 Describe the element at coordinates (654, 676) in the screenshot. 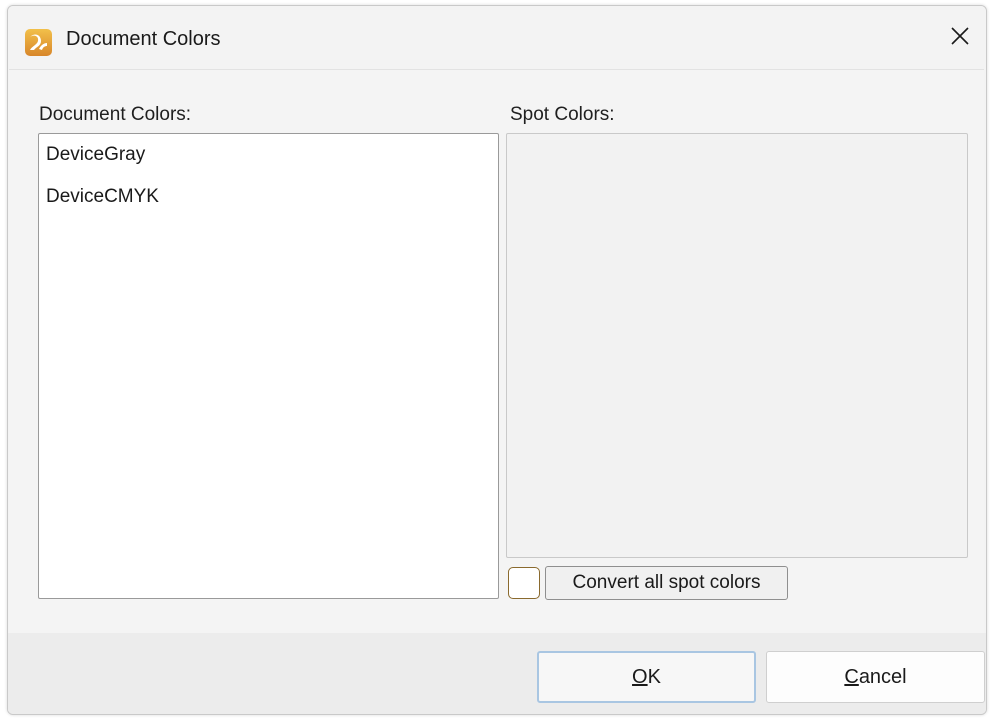

I see `ok-label-rest: K` at that location.